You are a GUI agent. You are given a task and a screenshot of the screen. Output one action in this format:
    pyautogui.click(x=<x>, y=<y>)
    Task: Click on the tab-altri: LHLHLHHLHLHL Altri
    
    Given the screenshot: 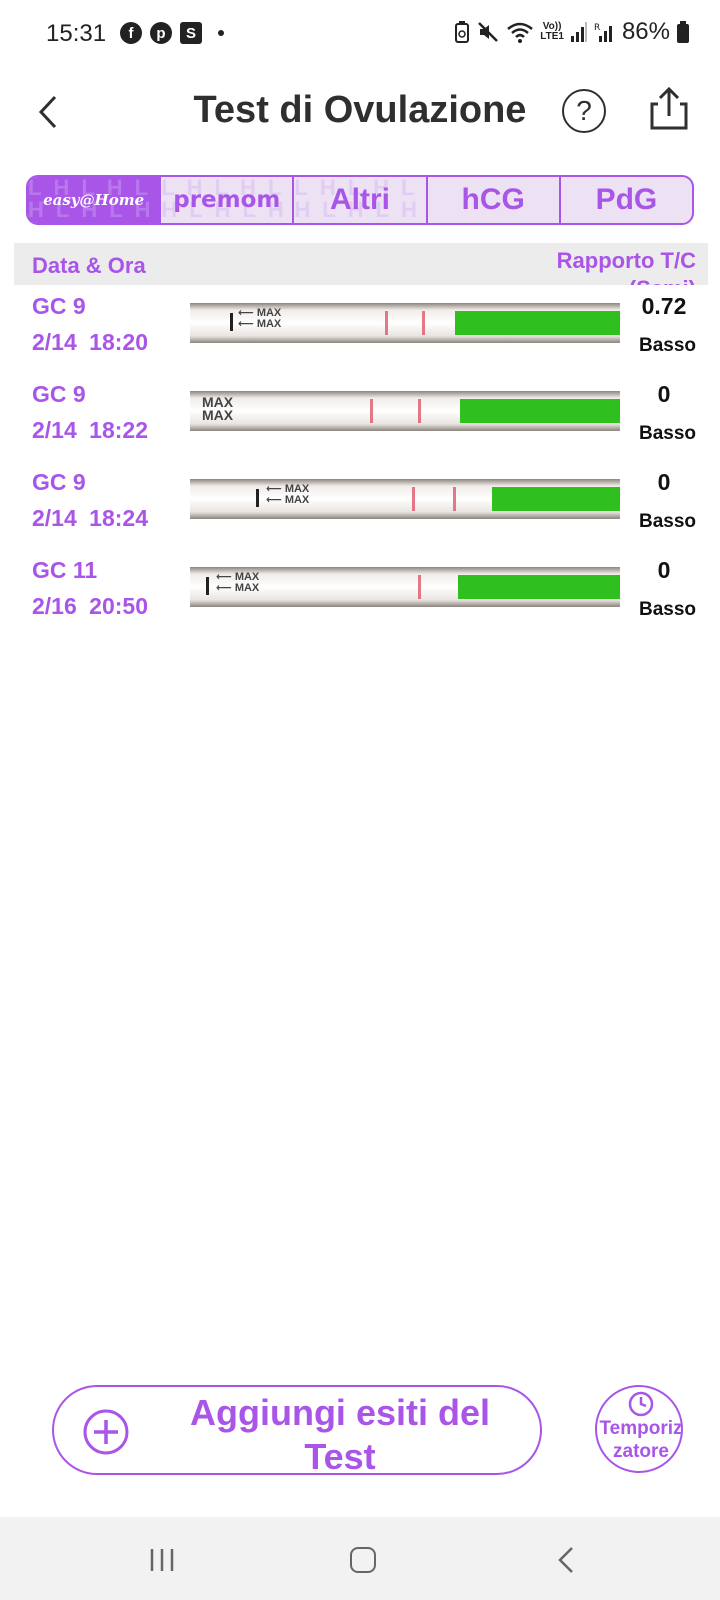 What is the action you would take?
    pyautogui.click(x=361, y=200)
    